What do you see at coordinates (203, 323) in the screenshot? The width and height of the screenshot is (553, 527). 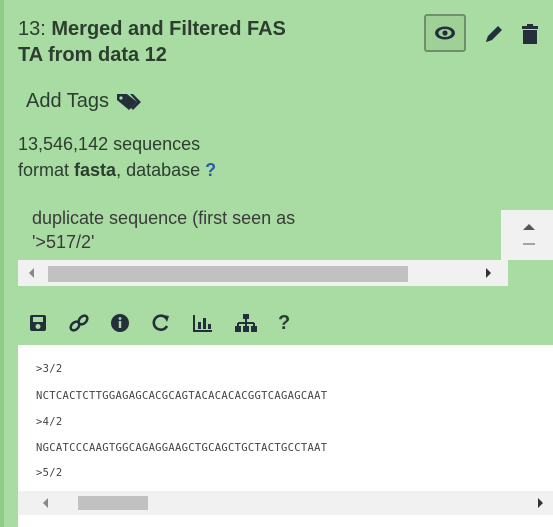 I see `visualize-icon` at bounding box center [203, 323].